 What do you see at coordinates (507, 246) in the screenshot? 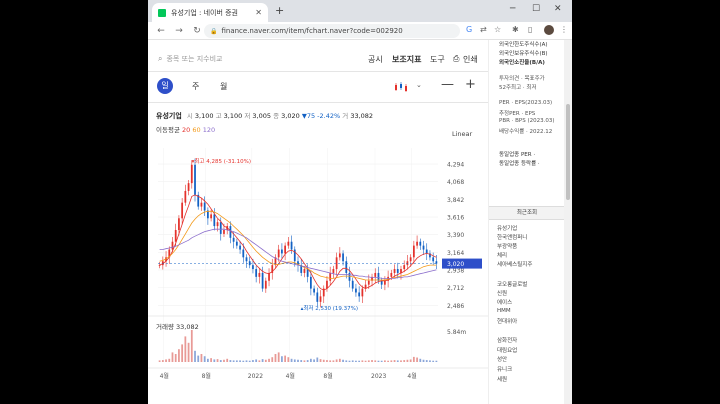
I see `recent-item: 부광약품` at bounding box center [507, 246].